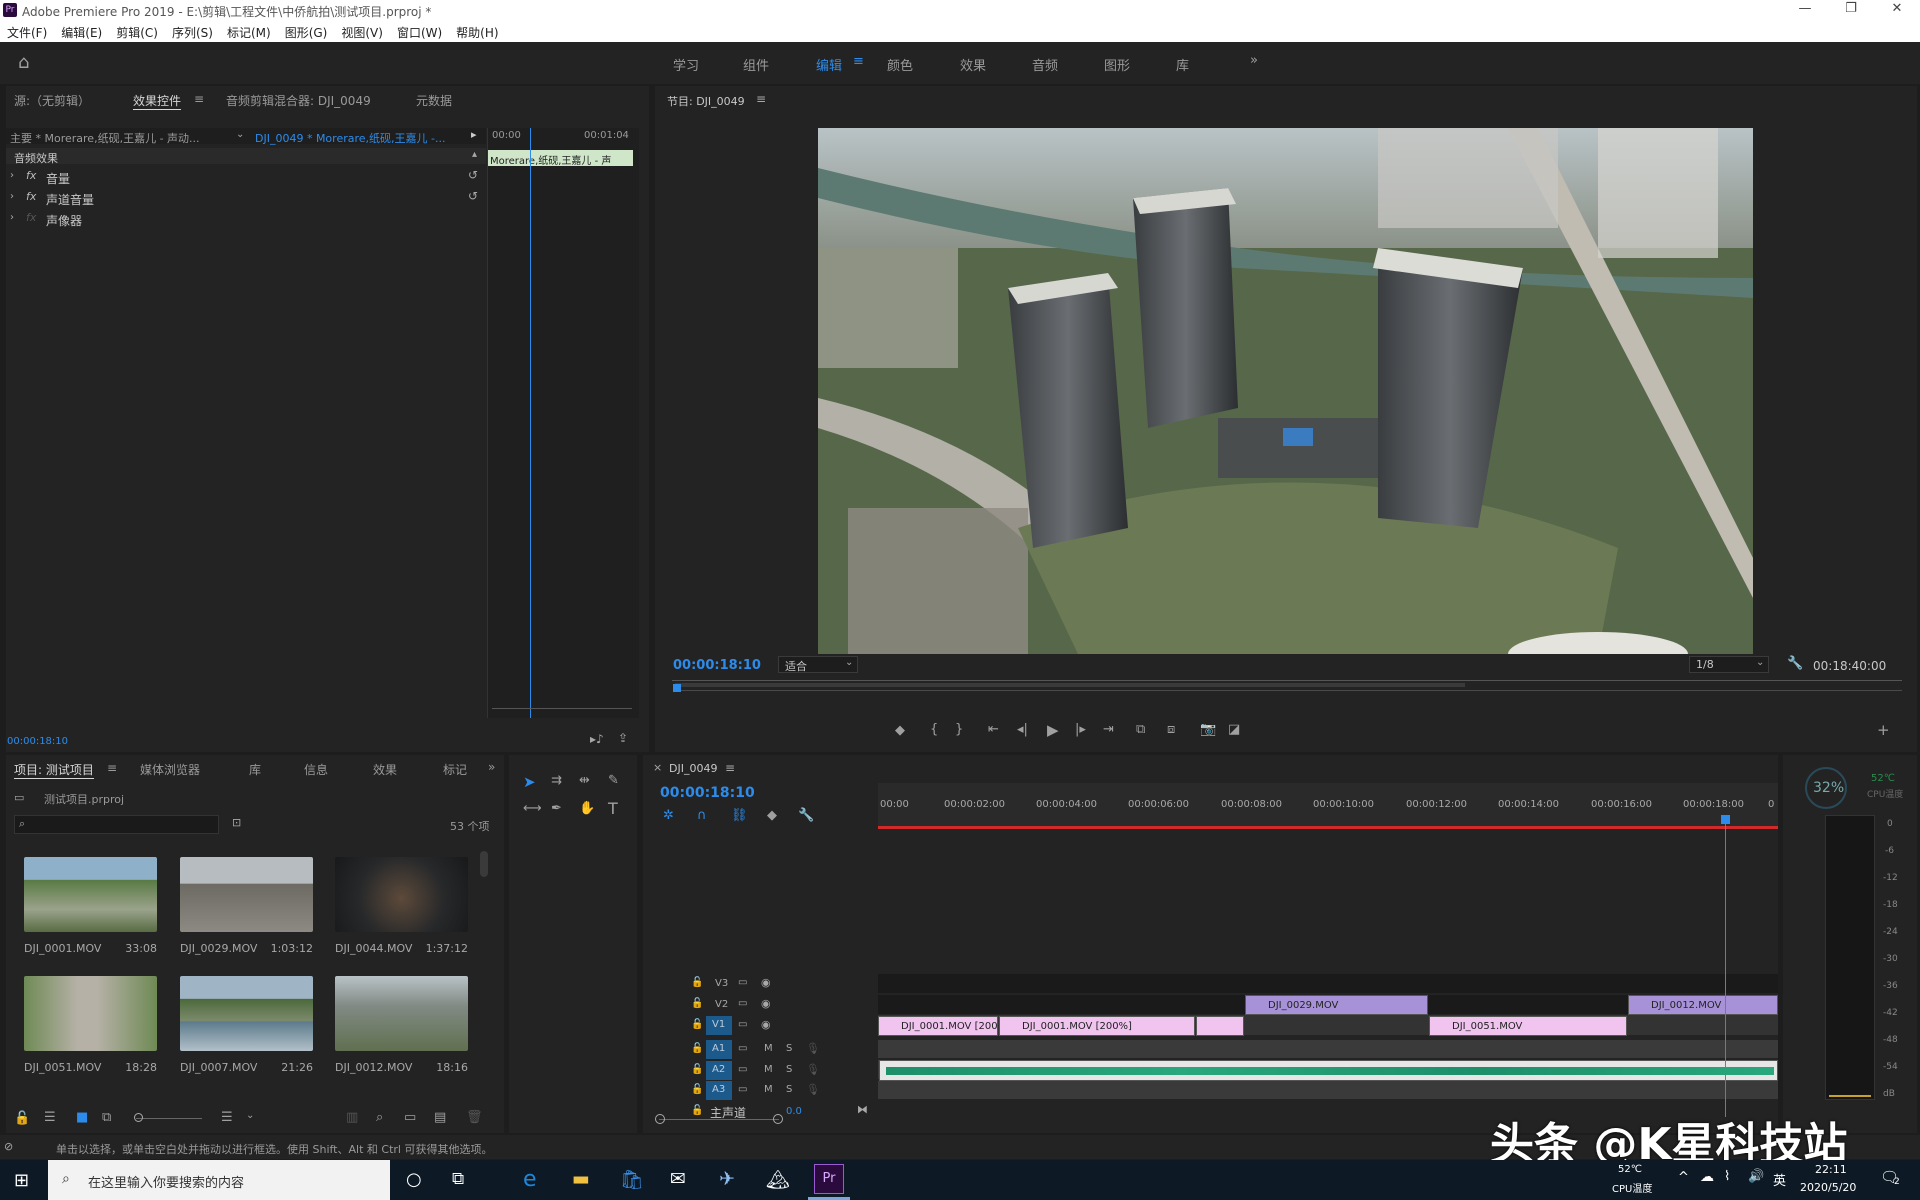 The width and height of the screenshot is (1920, 1200). What do you see at coordinates (116, 824) in the screenshot?
I see `project-search-input: ⌕` at bounding box center [116, 824].